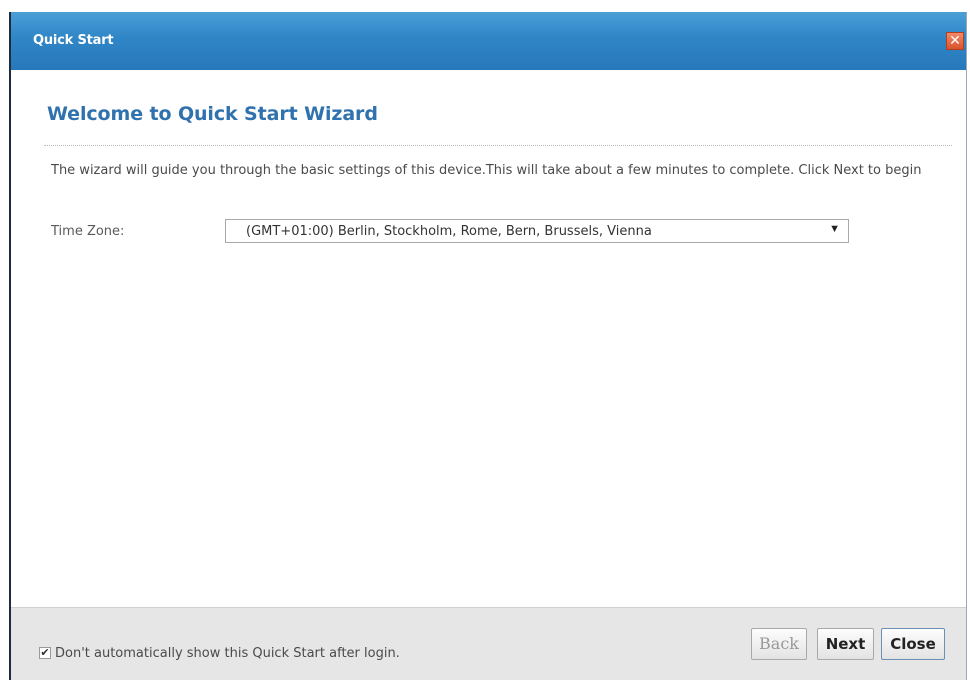 The width and height of the screenshot is (970, 680). Describe the element at coordinates (73, 40) in the screenshot. I see `window-title: Quick Start` at that location.